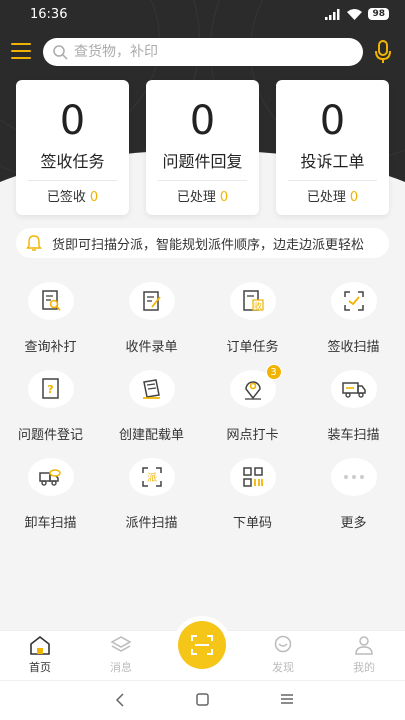 This screenshot has width=405, height=720. What do you see at coordinates (50, 347) in the screenshot?
I see `grid-label: 查询补打` at bounding box center [50, 347].